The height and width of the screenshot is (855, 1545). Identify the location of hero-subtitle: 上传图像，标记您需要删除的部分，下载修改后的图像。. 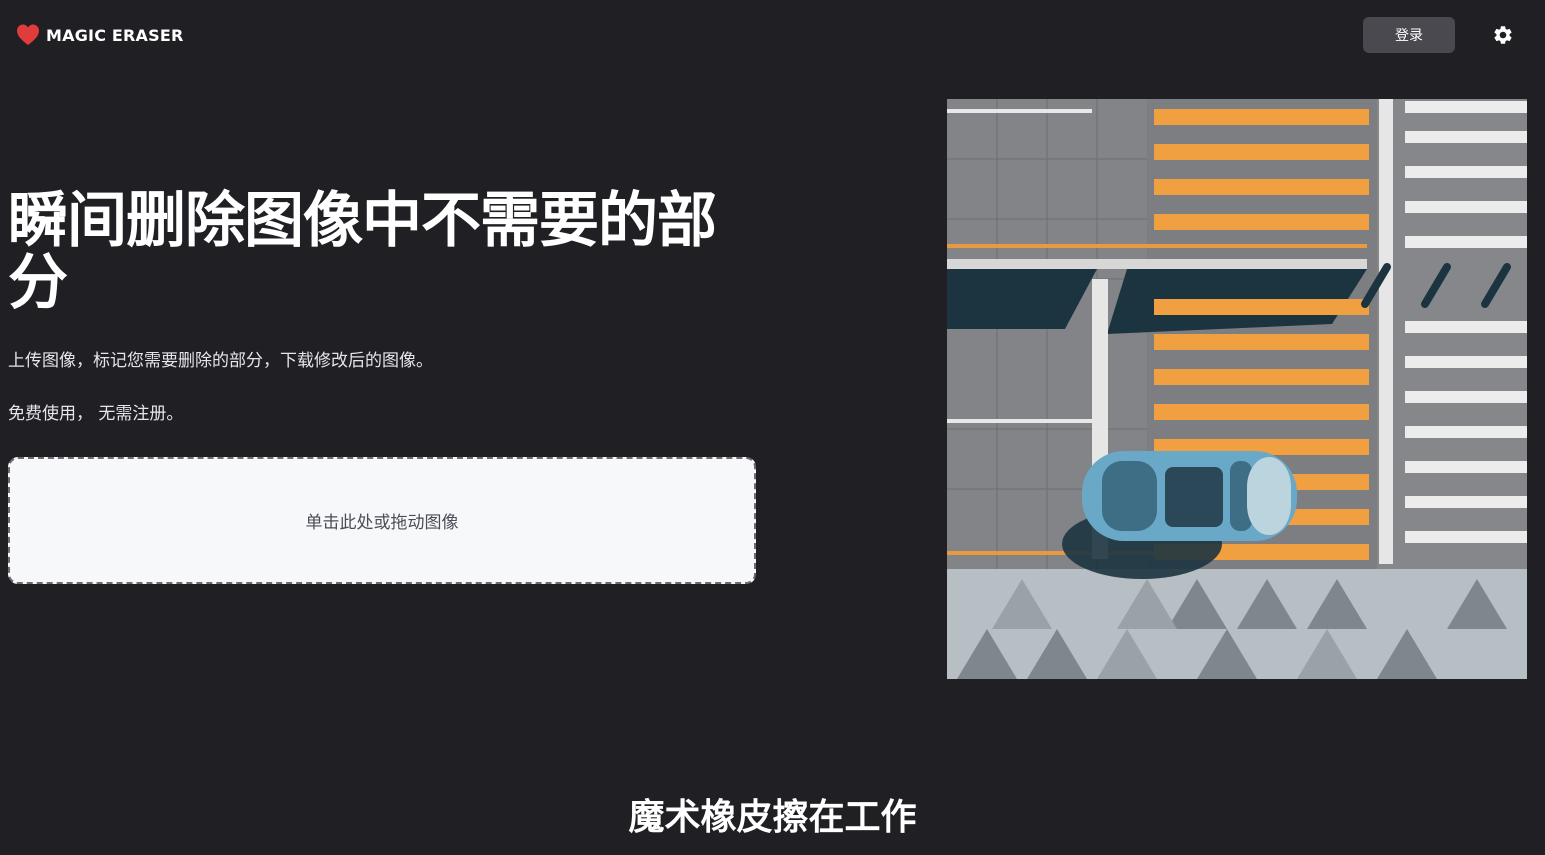
(220, 361).